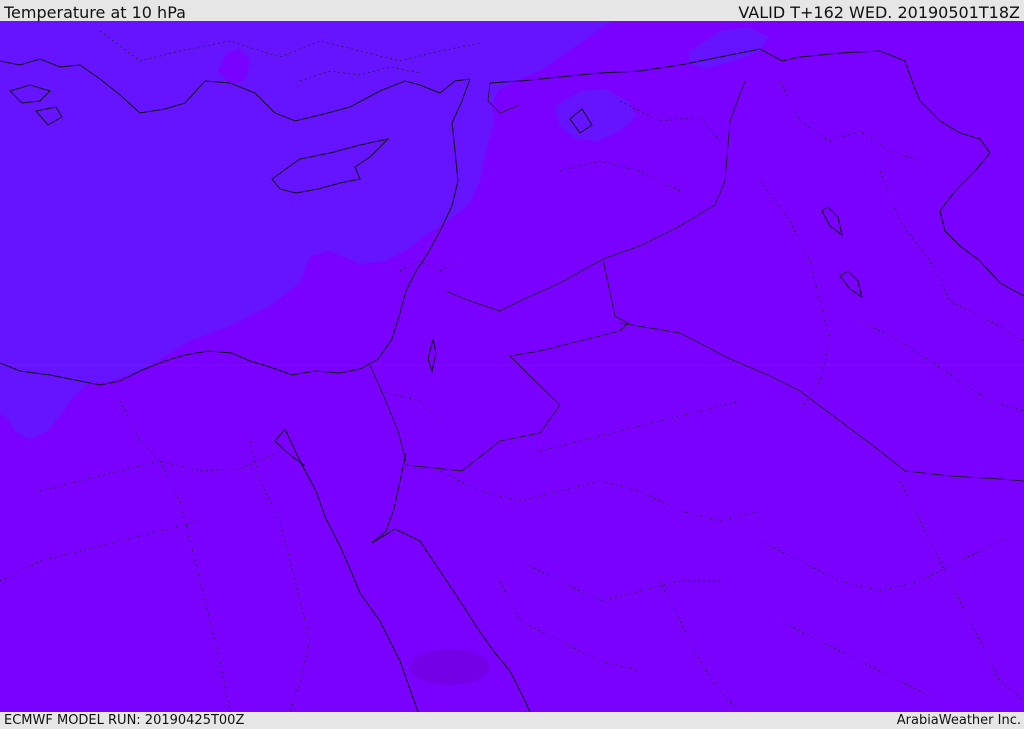 The height and width of the screenshot is (729, 1024). I want to click on temperature-field-warm-patch-south, so click(450, 667).